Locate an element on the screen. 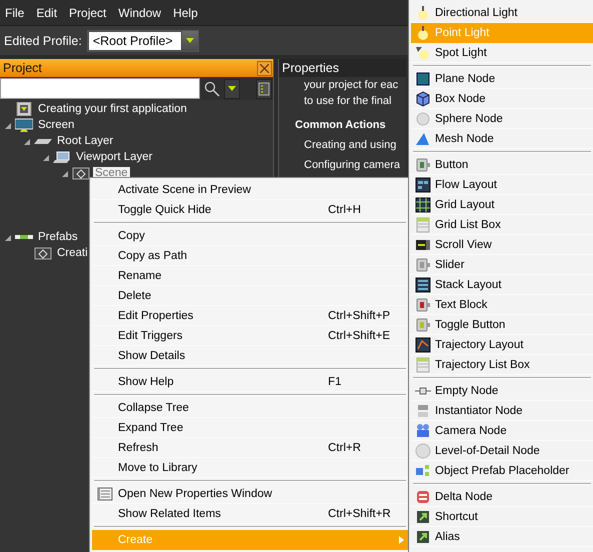 The image size is (593, 552). menu-item: Instantiator Node is located at coordinates (502, 411).